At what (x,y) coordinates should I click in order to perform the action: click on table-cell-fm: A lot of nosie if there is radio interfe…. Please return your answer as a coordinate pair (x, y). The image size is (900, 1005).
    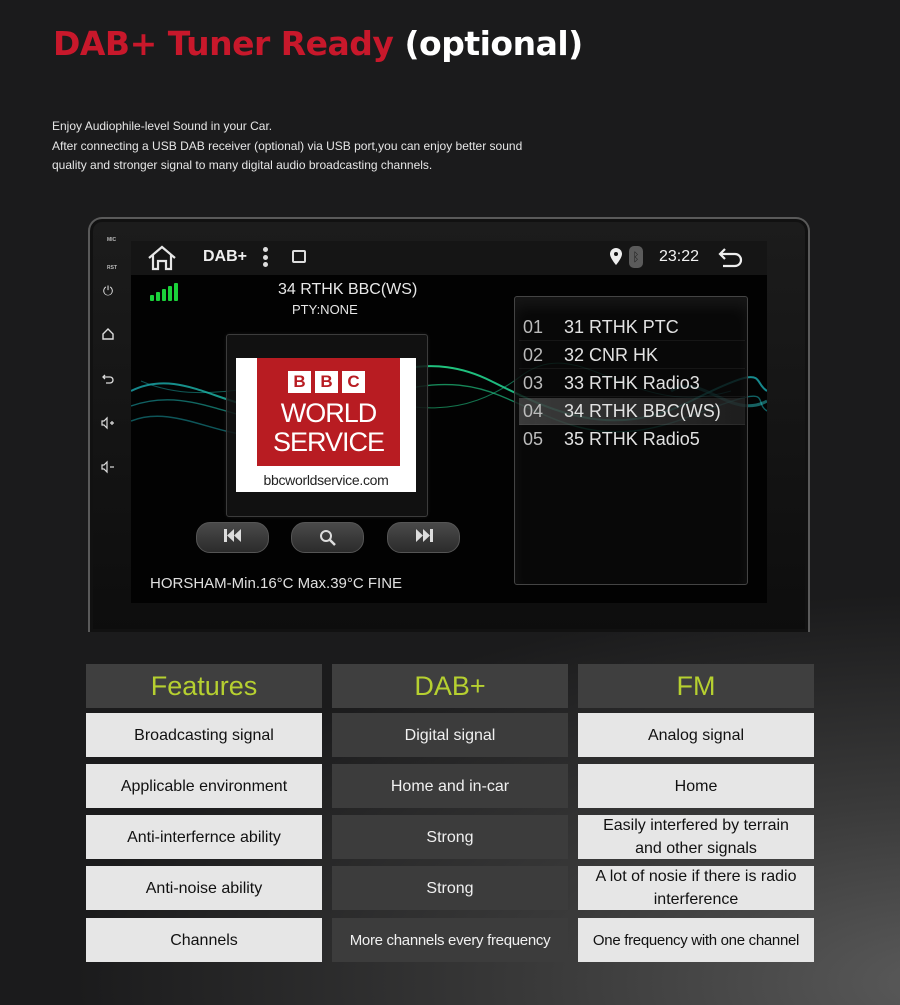
    Looking at the image, I should click on (696, 888).